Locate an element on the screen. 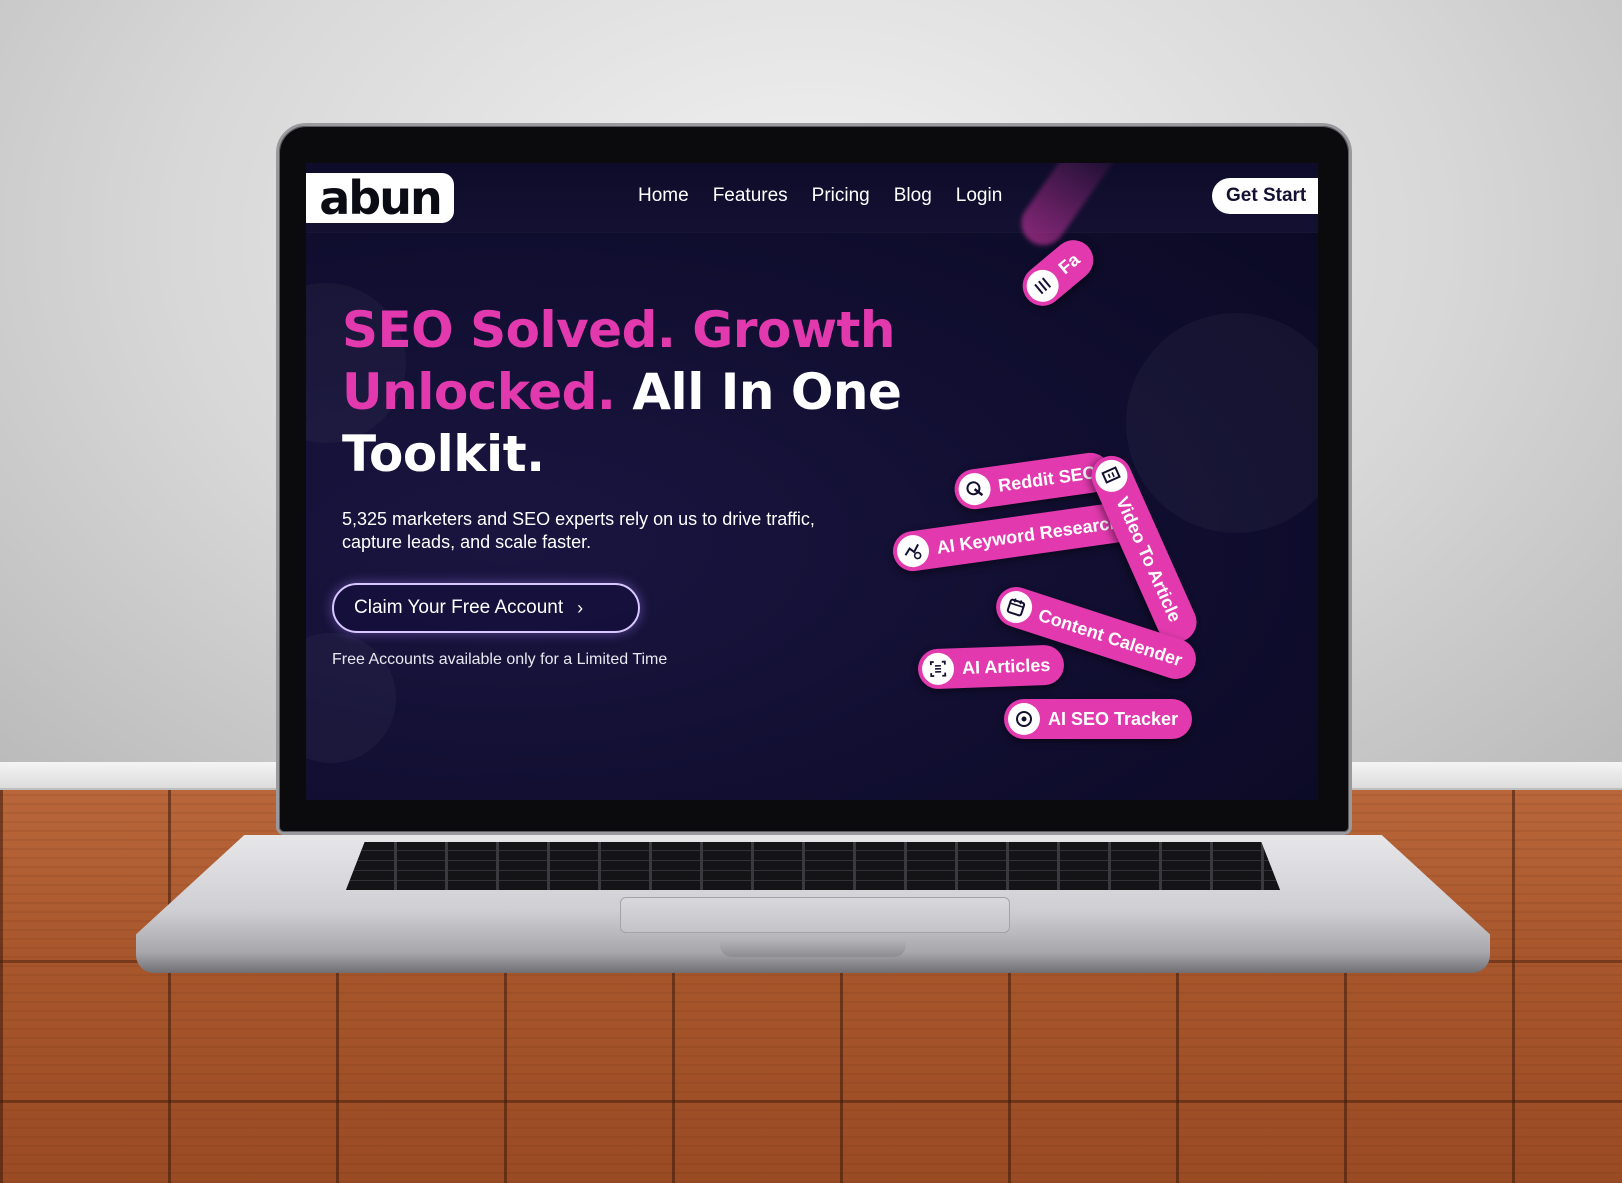 This screenshot has width=1622, height=1183. edit-document-icon is located at coordinates (1111, 476).